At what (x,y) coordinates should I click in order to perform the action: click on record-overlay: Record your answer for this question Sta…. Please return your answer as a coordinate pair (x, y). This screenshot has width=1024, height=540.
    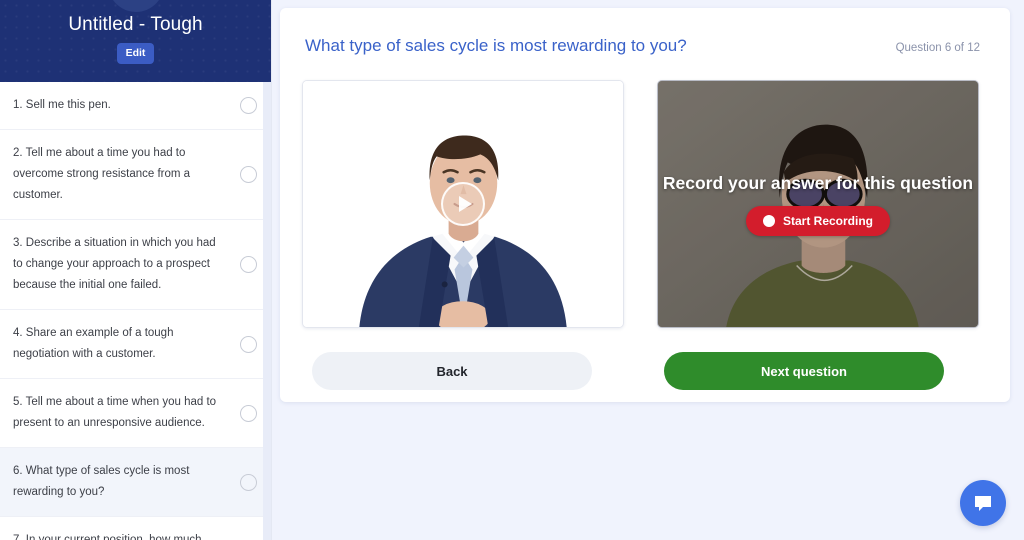
    Looking at the image, I should click on (818, 204).